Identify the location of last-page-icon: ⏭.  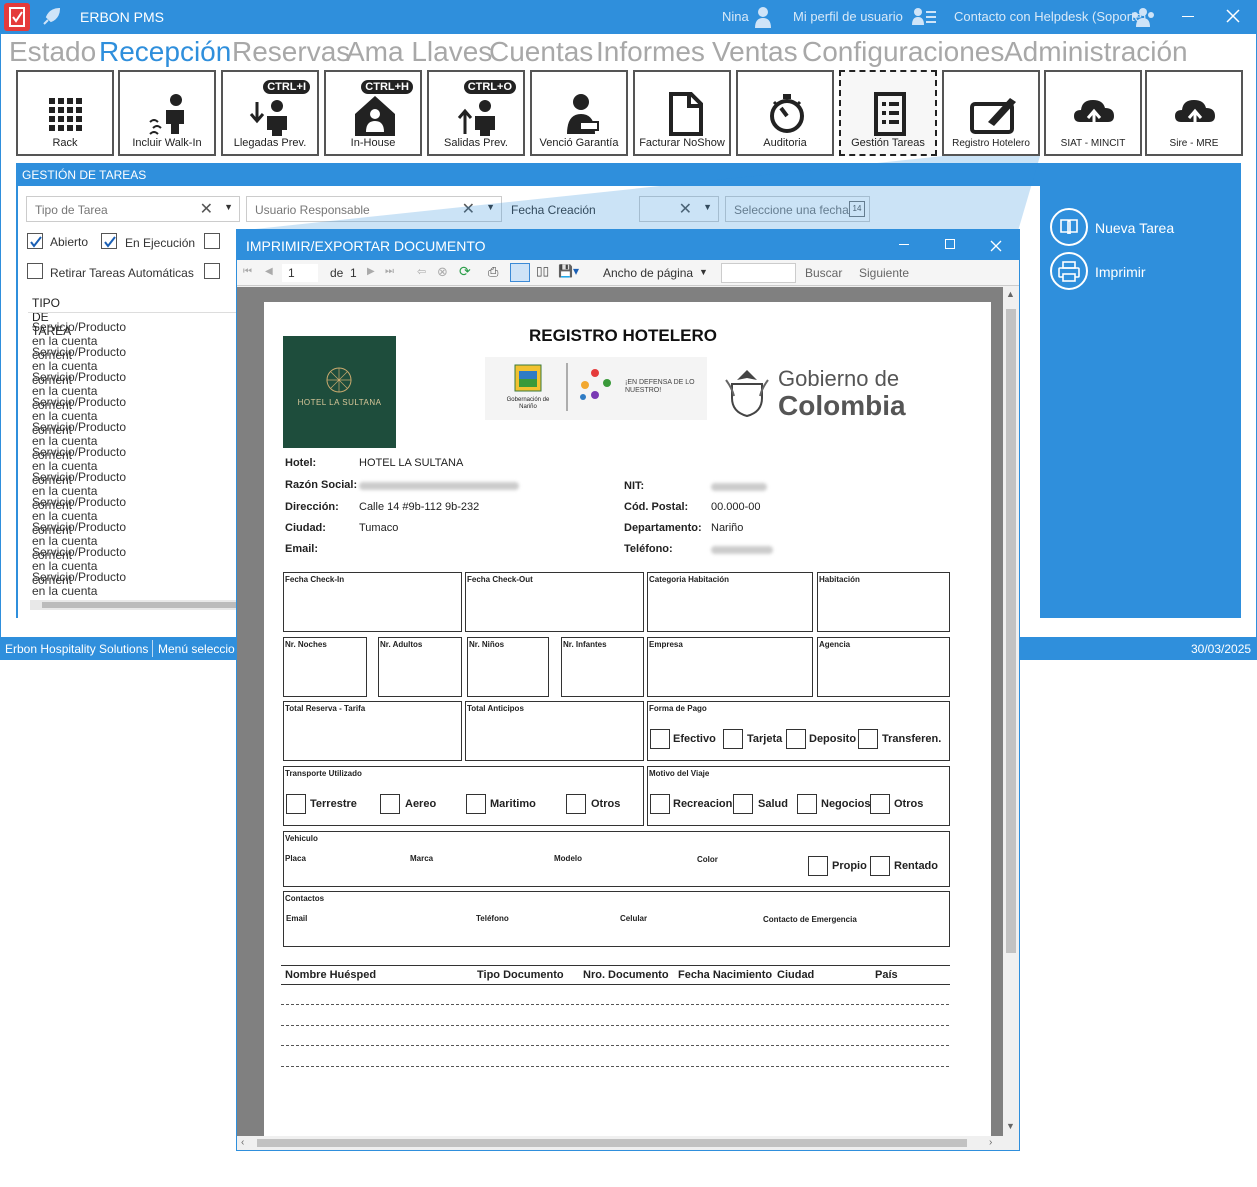
(389, 271).